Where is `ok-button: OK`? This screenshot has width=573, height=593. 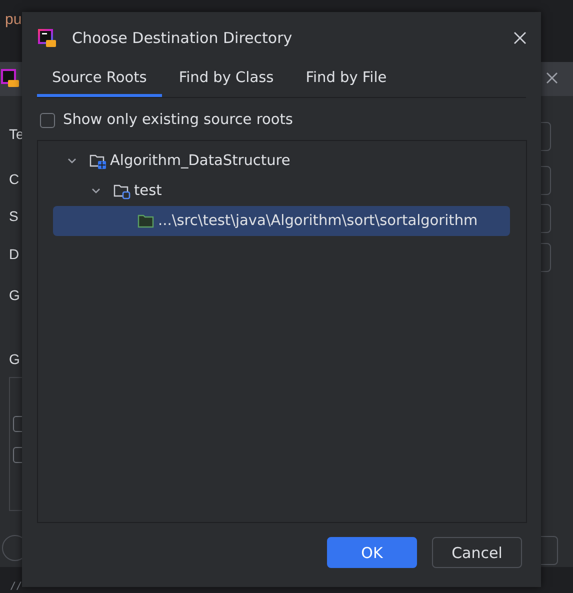 ok-button: OK is located at coordinates (372, 552).